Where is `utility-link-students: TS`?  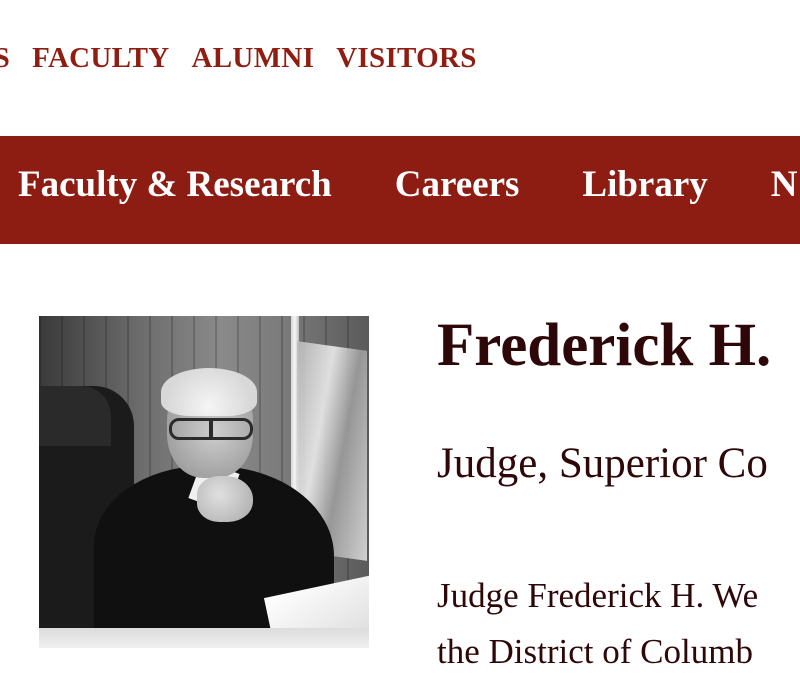 utility-link-students: TS is located at coordinates (5, 58).